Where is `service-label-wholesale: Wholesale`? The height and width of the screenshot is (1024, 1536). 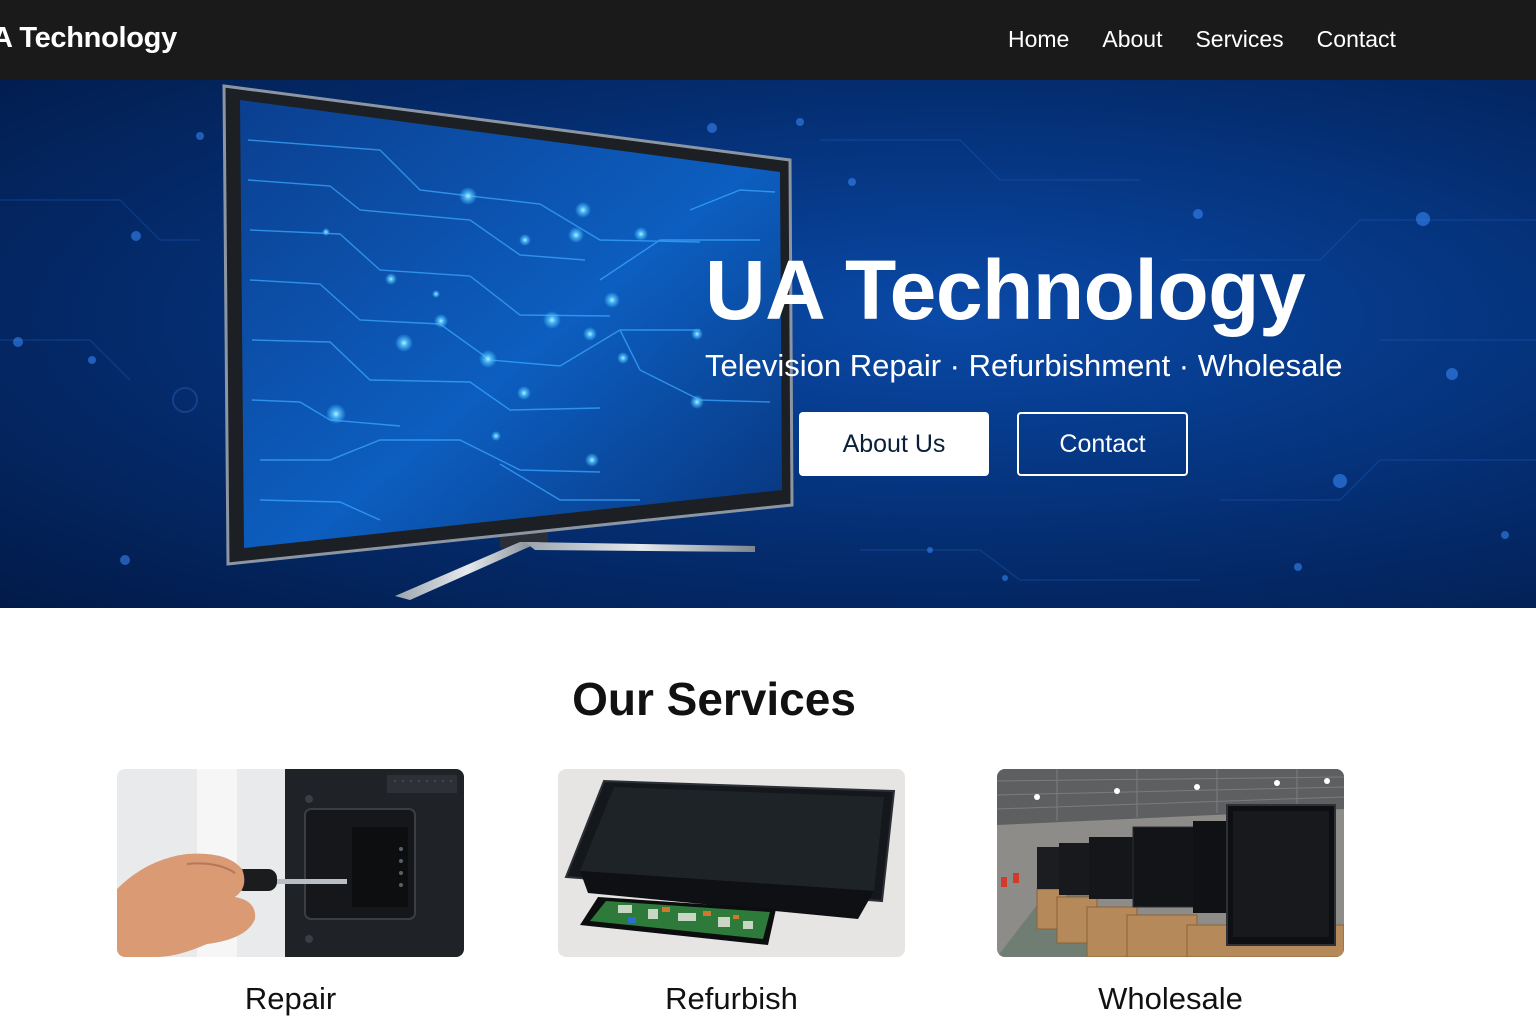
service-label-wholesale: Wholesale is located at coordinates (1170, 998).